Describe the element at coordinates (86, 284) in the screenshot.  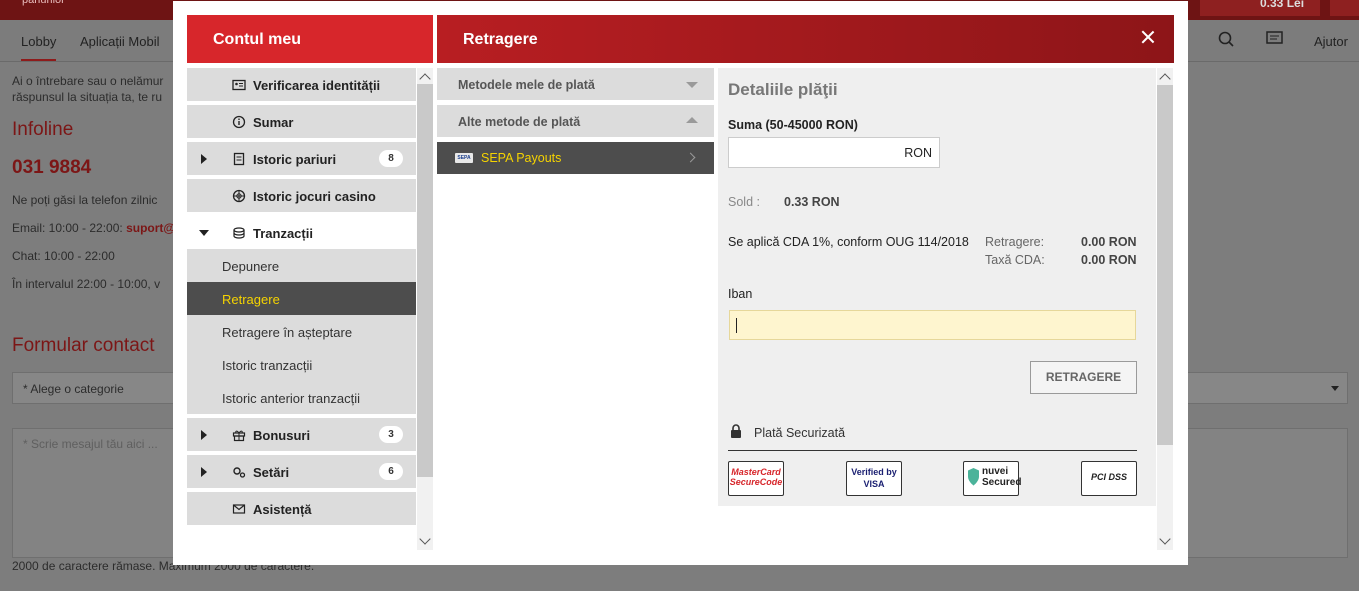
I see `interval-text: În intervalul 22:00 - 10:00, v` at that location.